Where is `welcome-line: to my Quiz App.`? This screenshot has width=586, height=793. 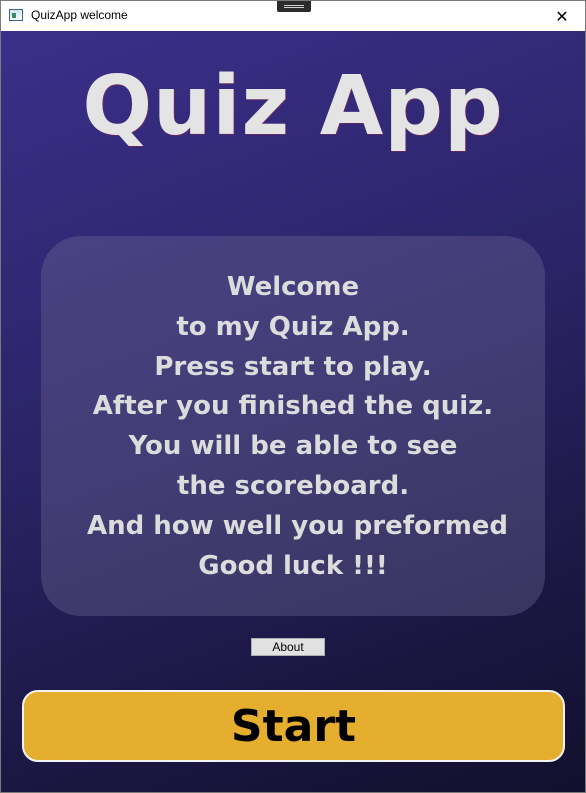
welcome-line: to my Quiz App. is located at coordinates (293, 326).